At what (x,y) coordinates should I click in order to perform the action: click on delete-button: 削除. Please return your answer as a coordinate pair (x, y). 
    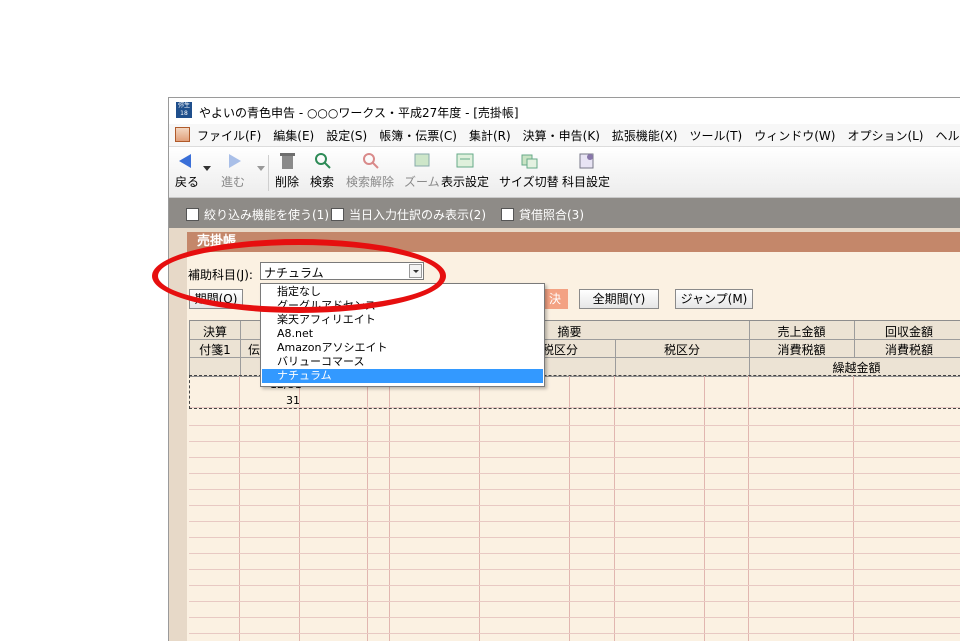
    Looking at the image, I should click on (287, 170).